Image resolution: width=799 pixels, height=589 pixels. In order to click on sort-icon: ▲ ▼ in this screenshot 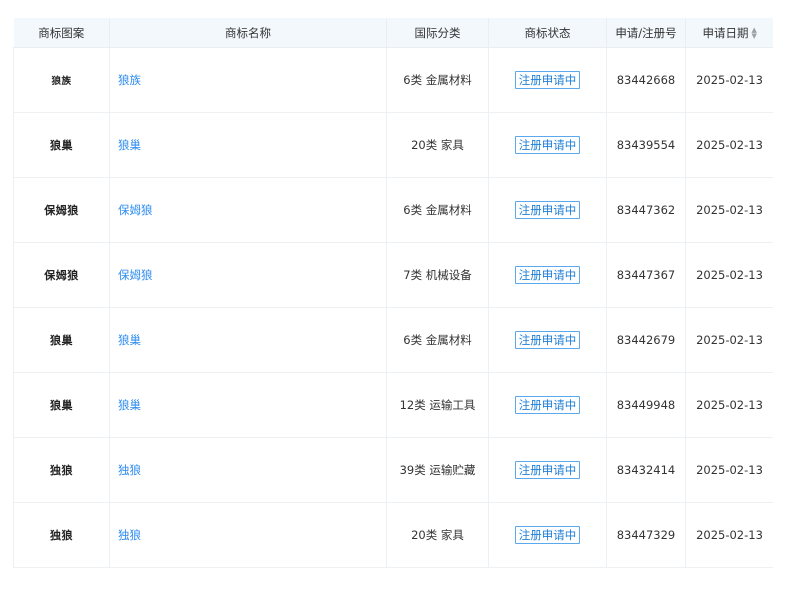, I will do `click(754, 33)`.